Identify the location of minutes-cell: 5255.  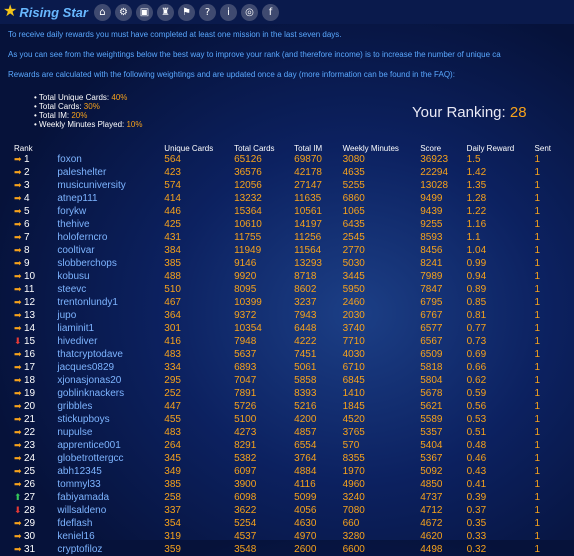
(353, 185).